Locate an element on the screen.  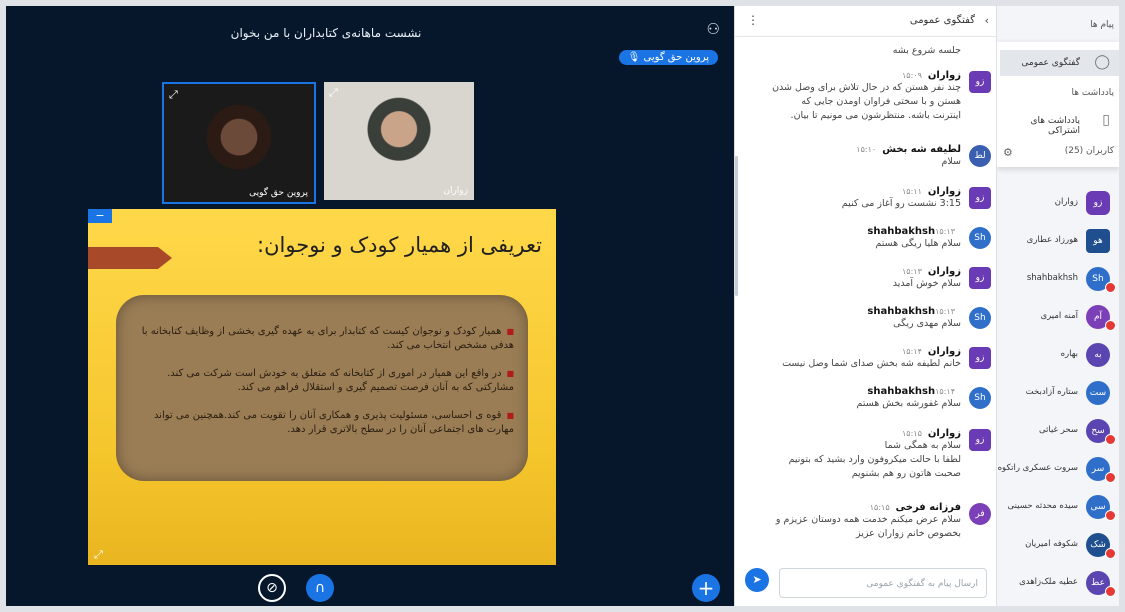
user-list-item: زو زواران is located at coordinates (1059, 203).